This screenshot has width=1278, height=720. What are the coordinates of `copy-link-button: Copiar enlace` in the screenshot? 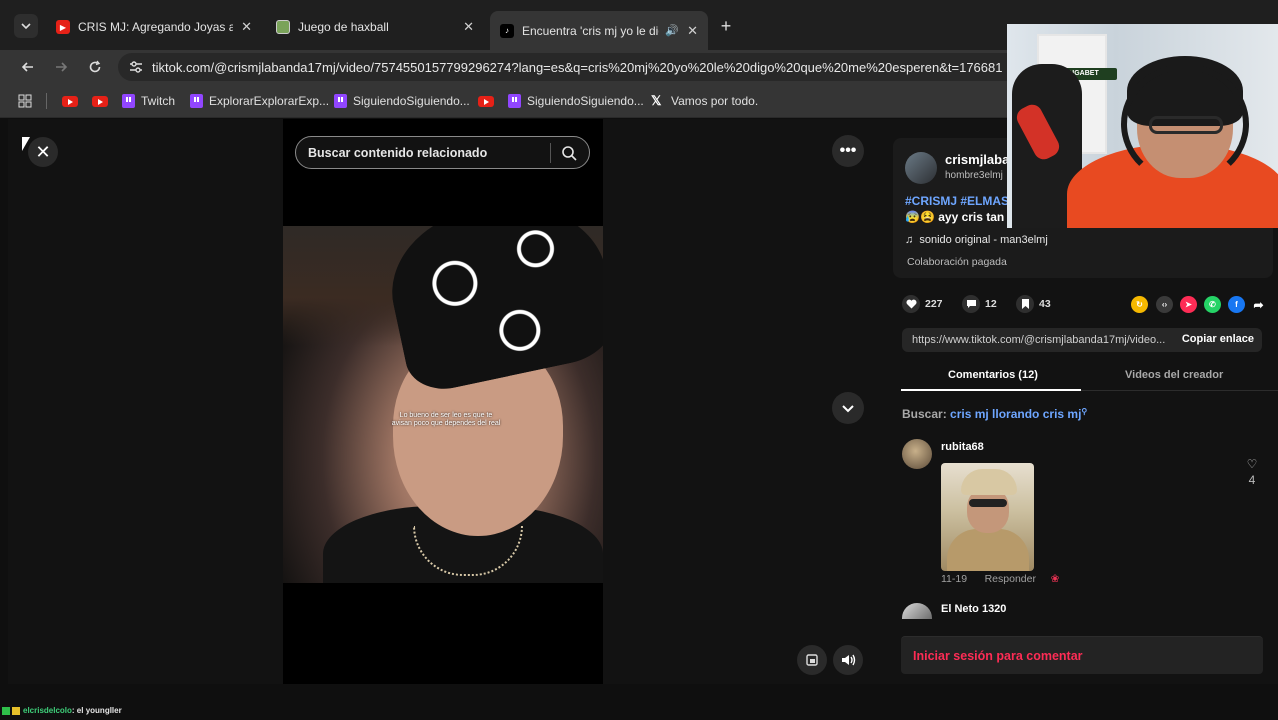 It's located at (1218, 339).